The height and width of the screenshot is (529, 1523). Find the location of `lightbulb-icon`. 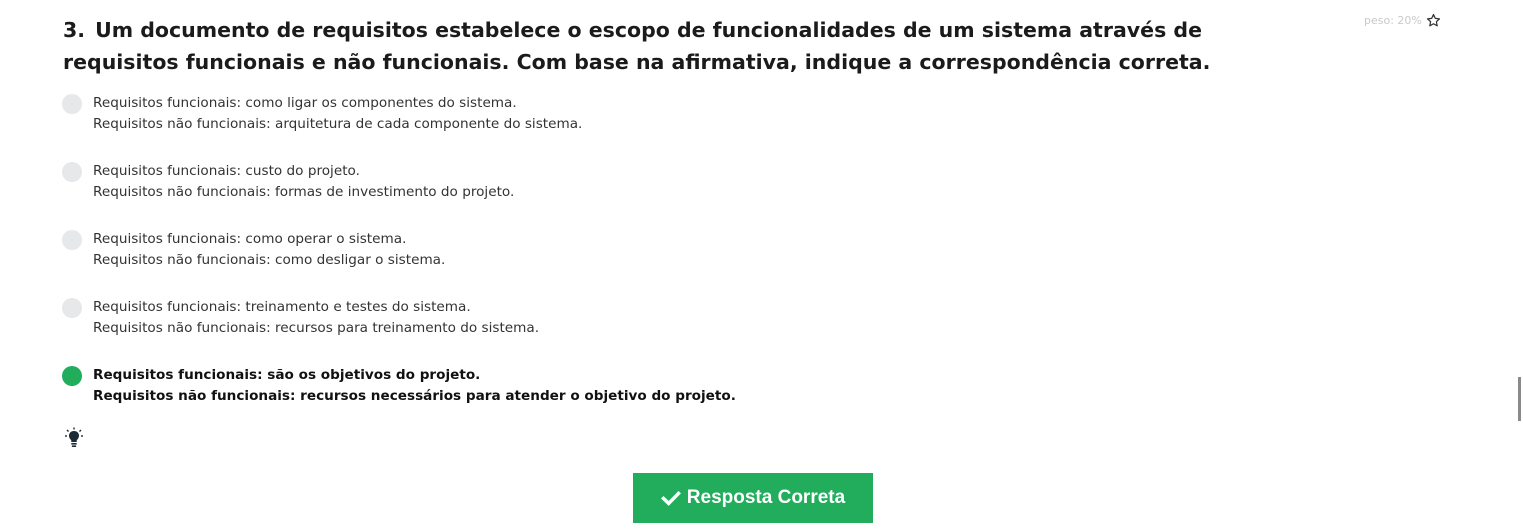

lightbulb-icon is located at coordinates (74, 438).